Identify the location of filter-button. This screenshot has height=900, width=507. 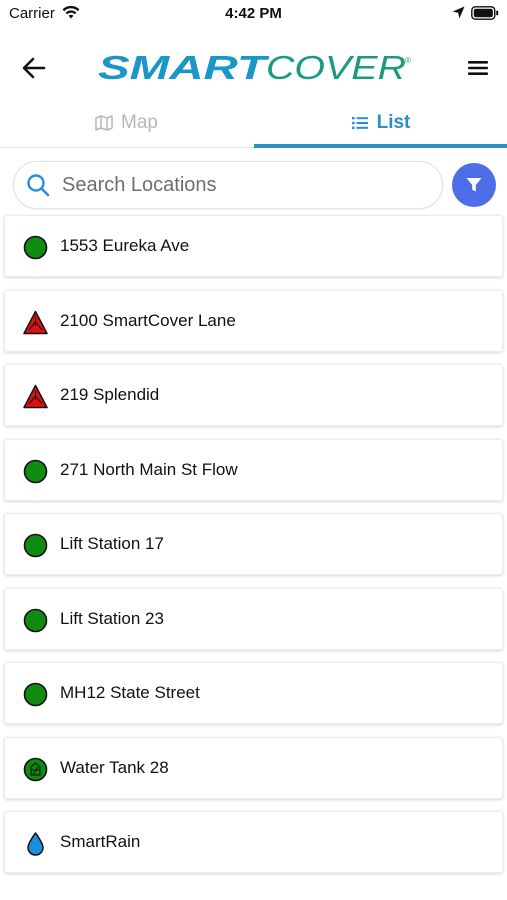
(474, 185).